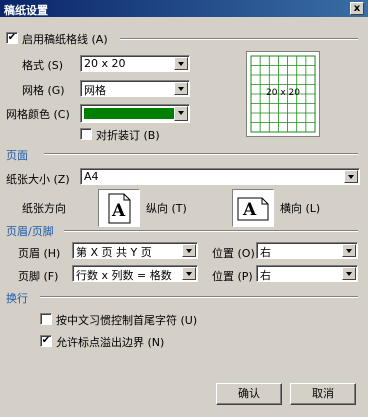  What do you see at coordinates (357, 8) in the screenshot?
I see `close-button: x` at bounding box center [357, 8].